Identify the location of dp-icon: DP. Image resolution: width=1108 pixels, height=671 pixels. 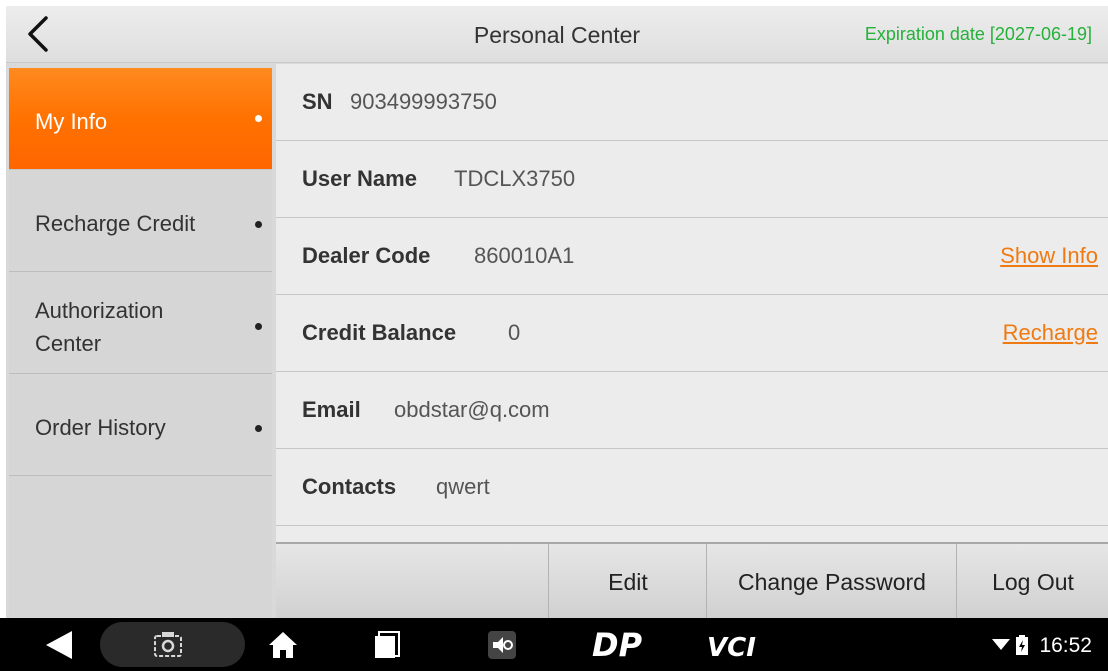
(620, 645).